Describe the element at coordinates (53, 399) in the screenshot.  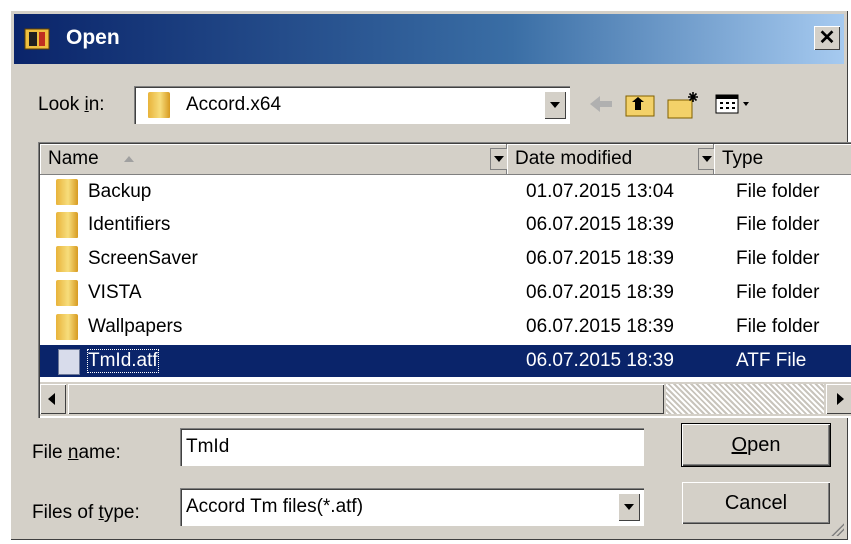
I see `scroll-left-button` at that location.